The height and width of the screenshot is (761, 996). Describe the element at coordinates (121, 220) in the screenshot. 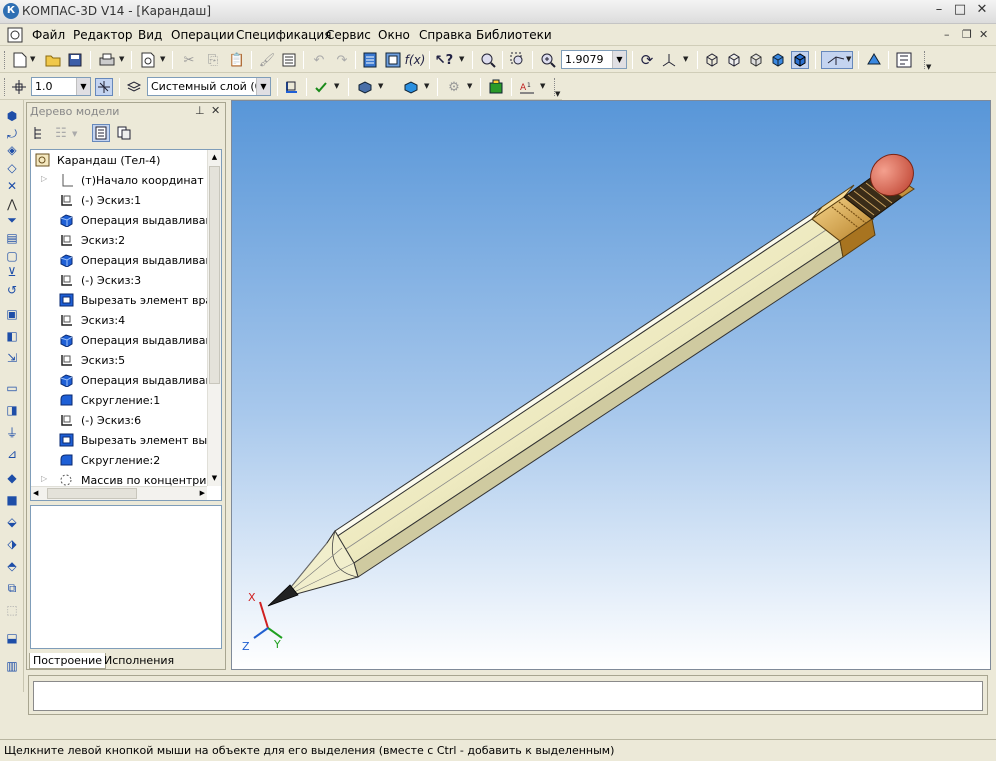

I see `tree-item: Операция выдавливания:1` at that location.